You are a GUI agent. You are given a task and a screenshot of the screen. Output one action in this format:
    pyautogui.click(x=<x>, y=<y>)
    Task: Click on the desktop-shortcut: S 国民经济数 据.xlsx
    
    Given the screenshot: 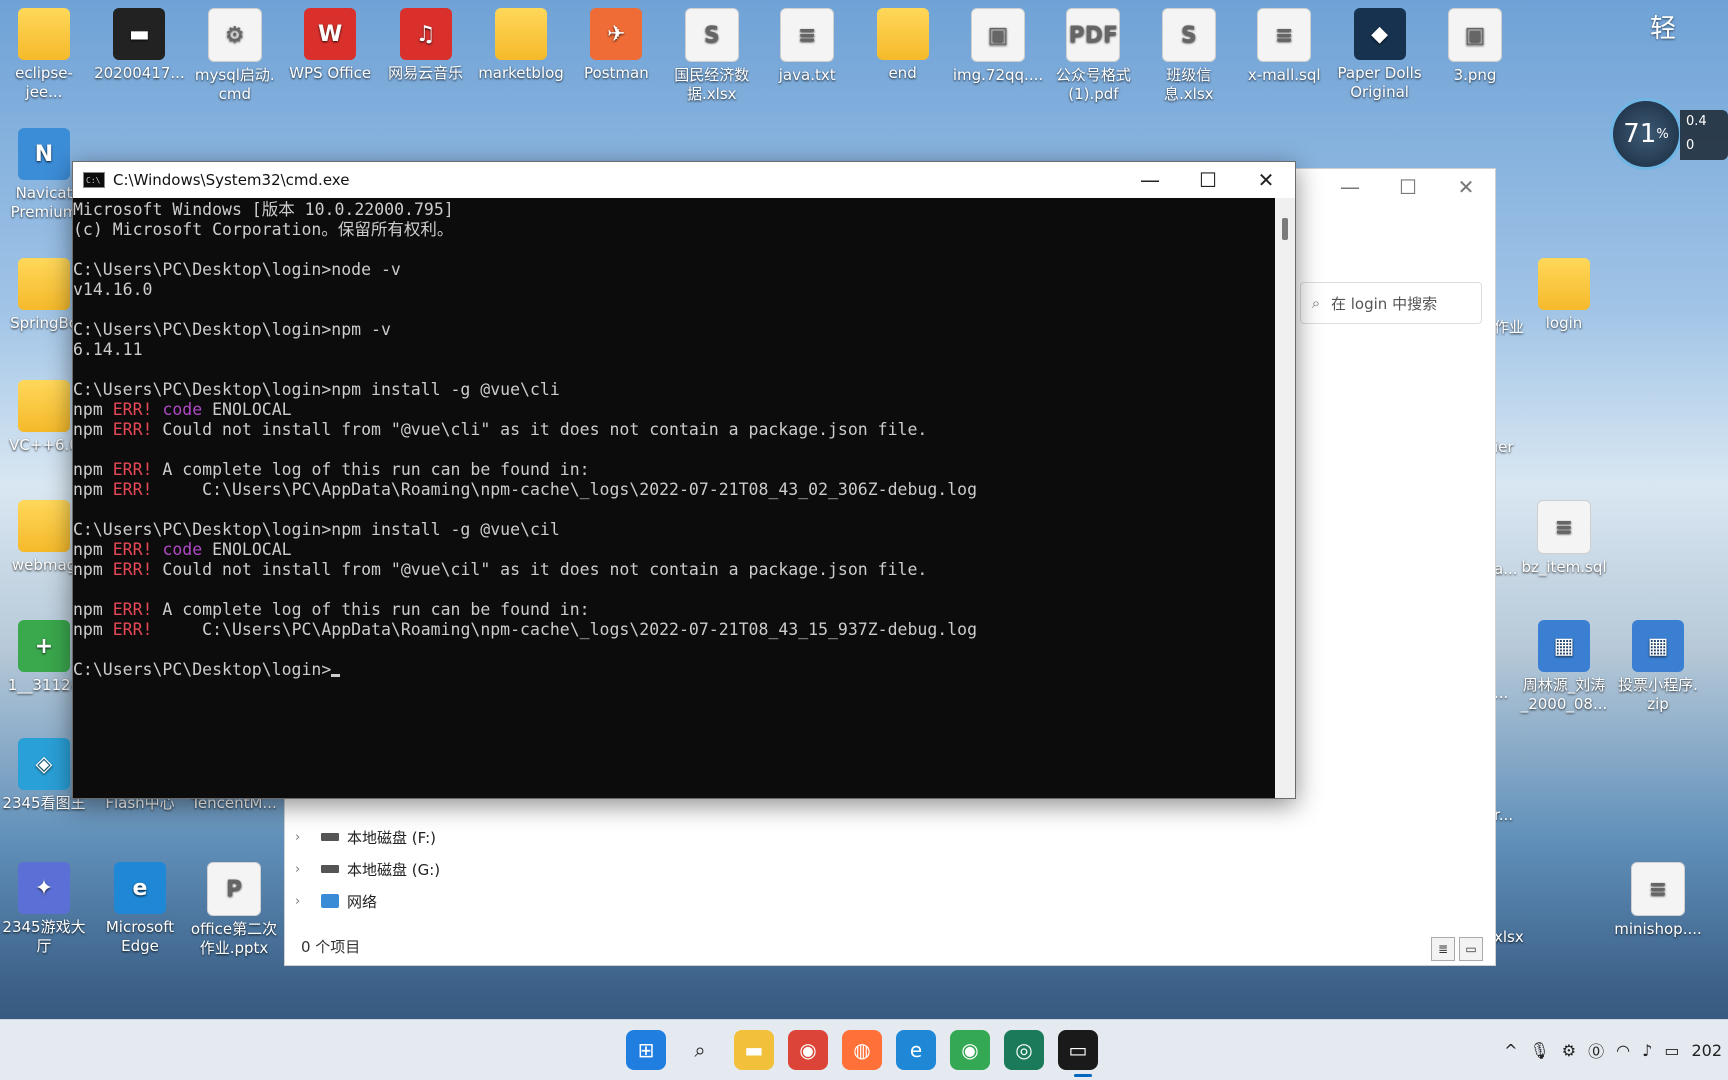 What is the action you would take?
    pyautogui.click(x=712, y=56)
    